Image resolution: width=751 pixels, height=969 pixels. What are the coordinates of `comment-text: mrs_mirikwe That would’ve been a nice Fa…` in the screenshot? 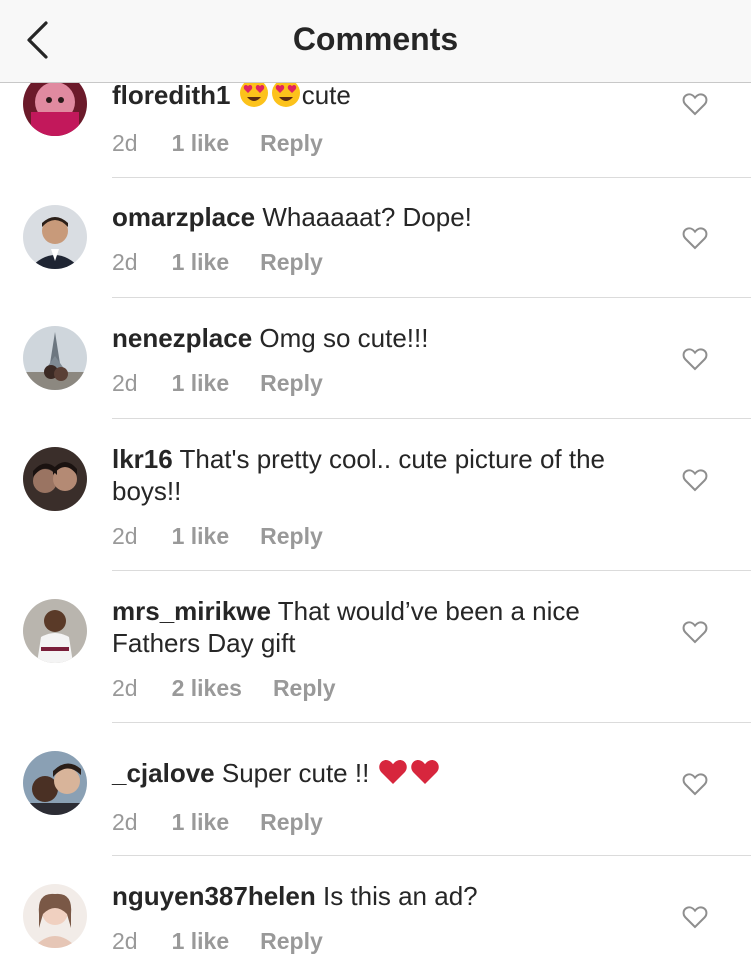 It's located at (377, 627).